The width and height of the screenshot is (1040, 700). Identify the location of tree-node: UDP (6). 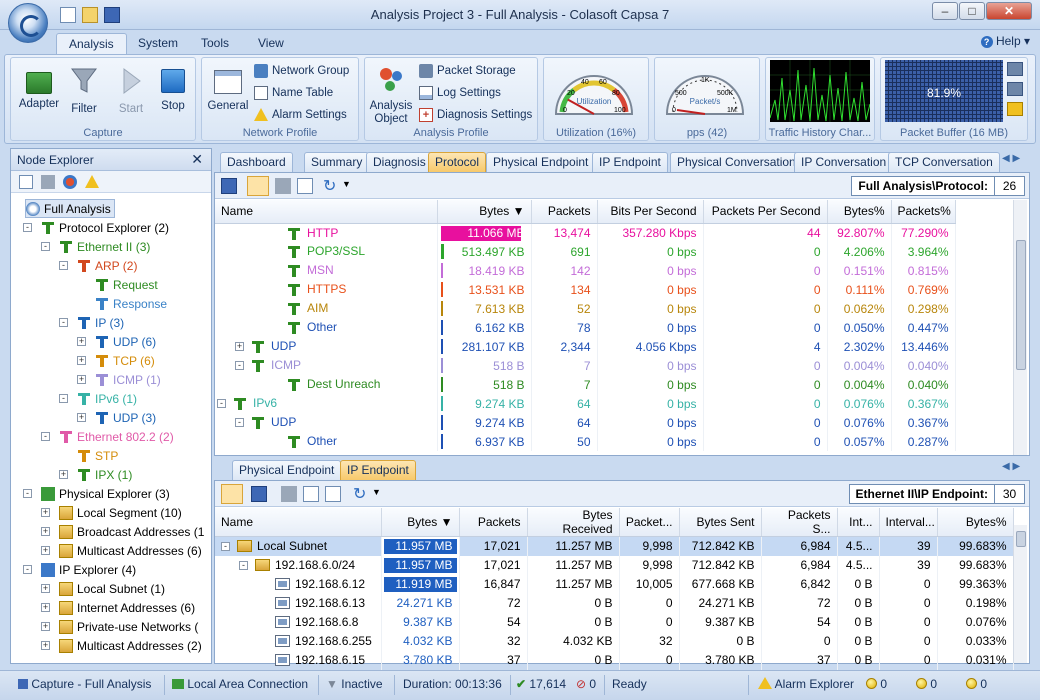
(125, 341).